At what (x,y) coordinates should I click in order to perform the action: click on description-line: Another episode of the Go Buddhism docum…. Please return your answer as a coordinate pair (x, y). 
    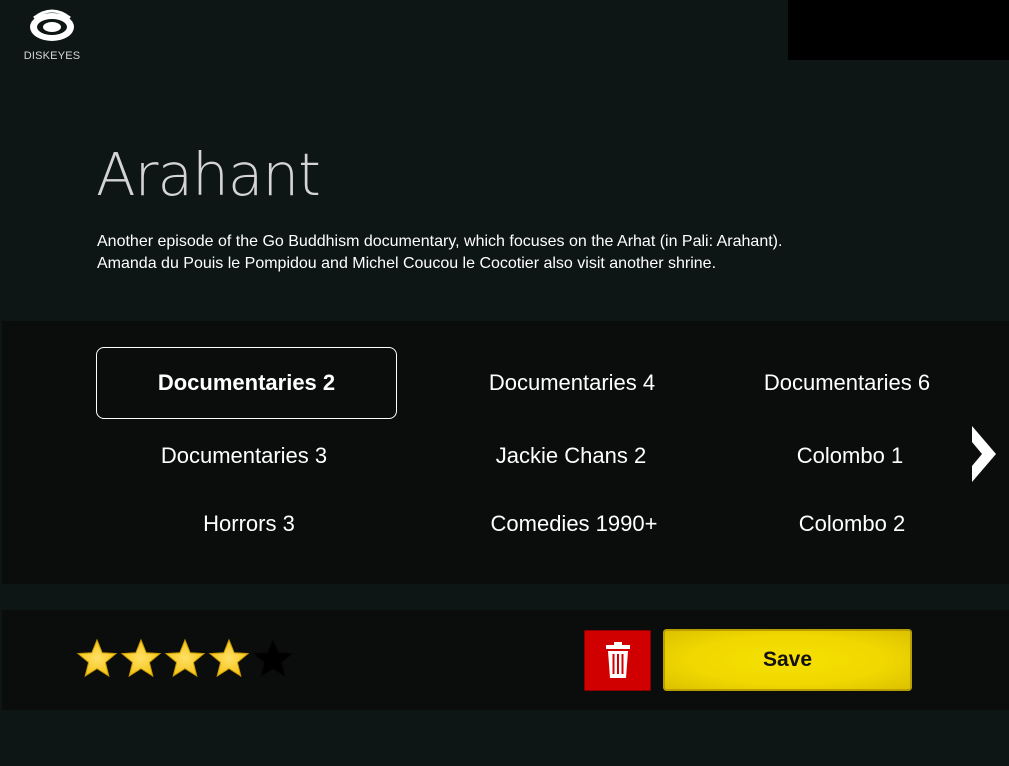
    Looking at the image, I should click on (440, 241).